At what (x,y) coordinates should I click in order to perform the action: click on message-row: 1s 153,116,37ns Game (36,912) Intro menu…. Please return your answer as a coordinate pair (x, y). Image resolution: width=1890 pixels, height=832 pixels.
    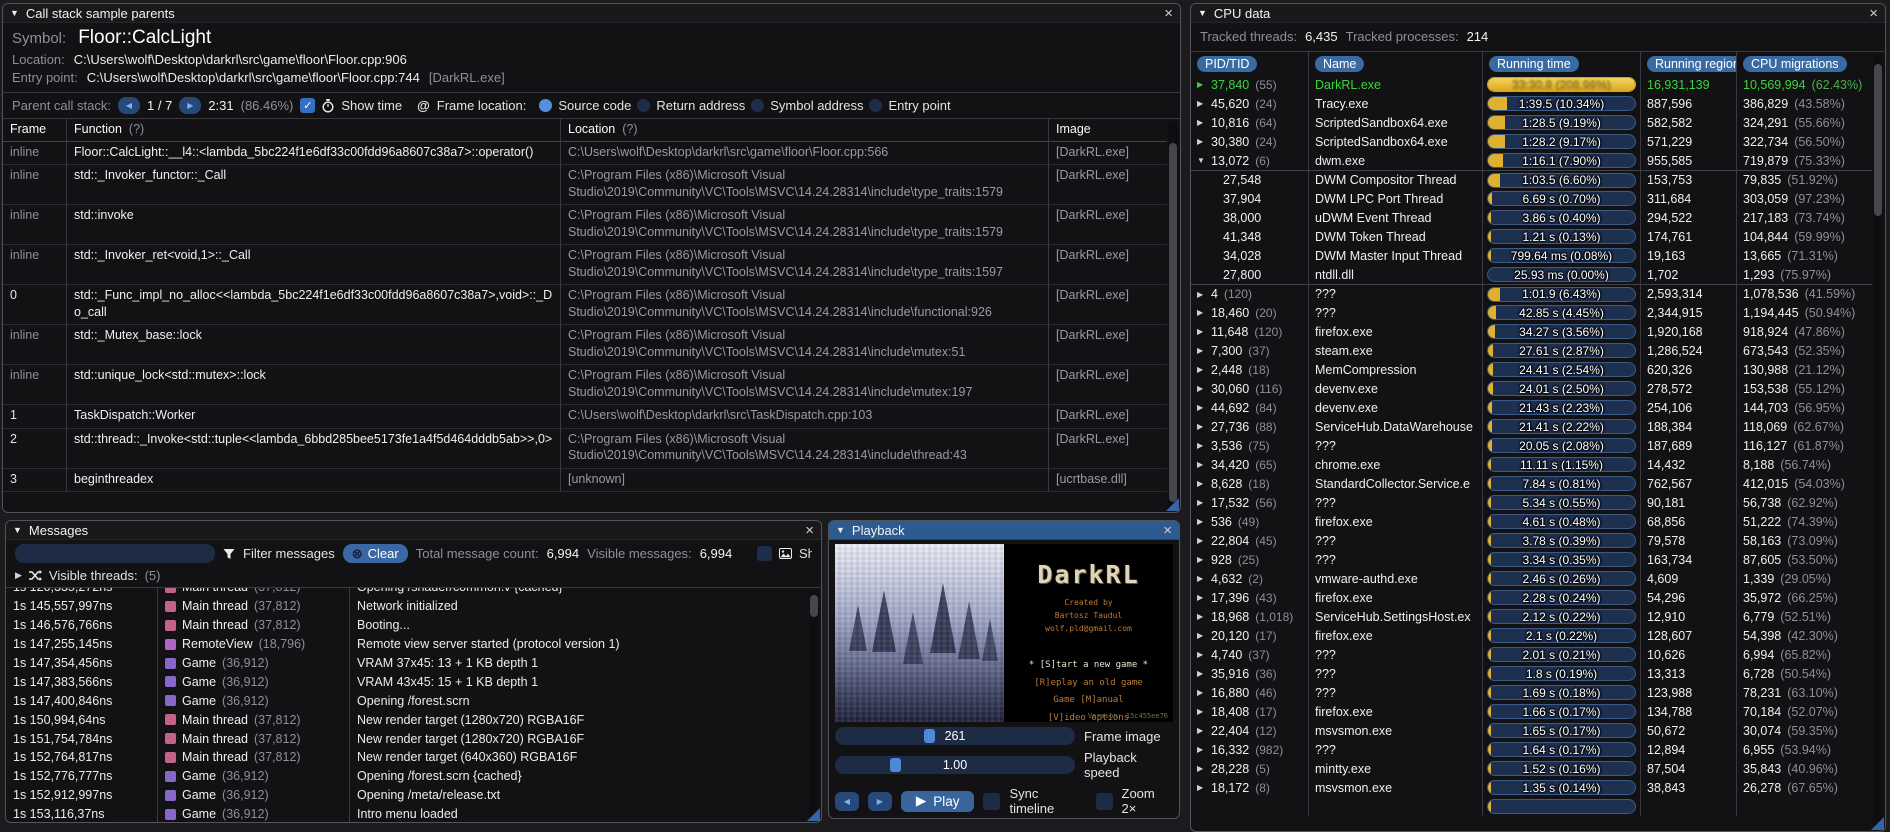
    Looking at the image, I should click on (407, 813).